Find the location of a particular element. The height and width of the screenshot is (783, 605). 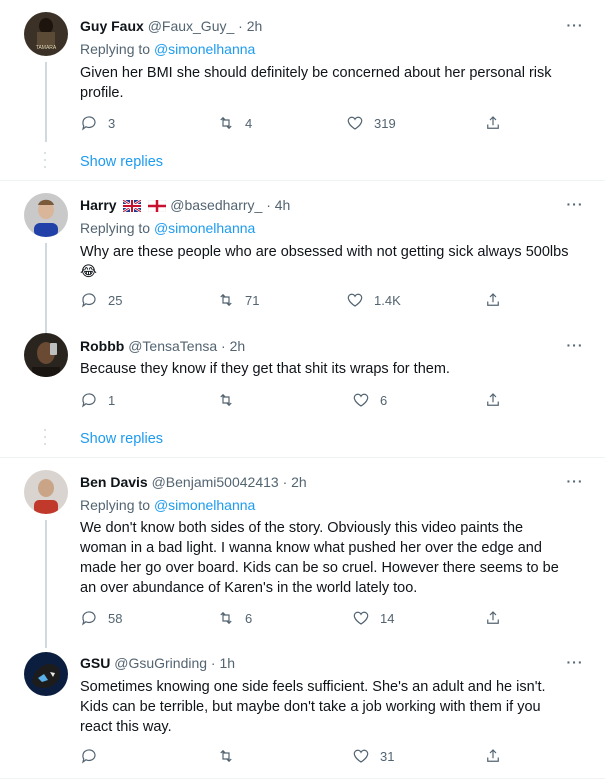

tweet-header: Robbb @TensaTensa · 2h is located at coordinates (162, 346).